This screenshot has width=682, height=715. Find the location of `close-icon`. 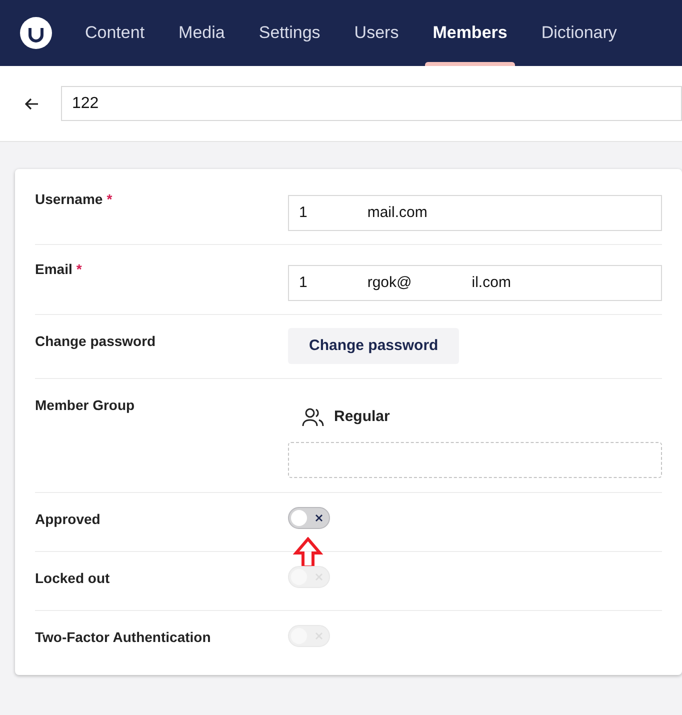

close-icon is located at coordinates (319, 518).